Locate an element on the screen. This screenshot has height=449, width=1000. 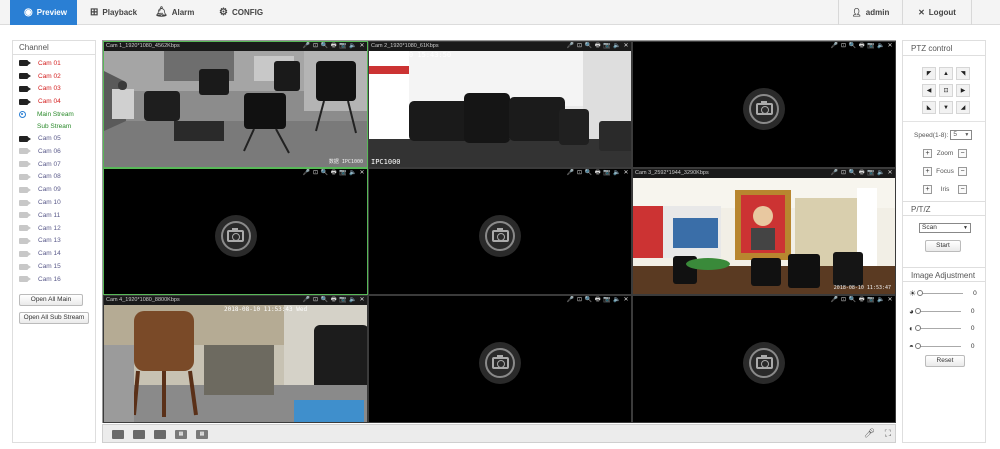
scan-mode-select: Scan is located at coordinates (945, 228).